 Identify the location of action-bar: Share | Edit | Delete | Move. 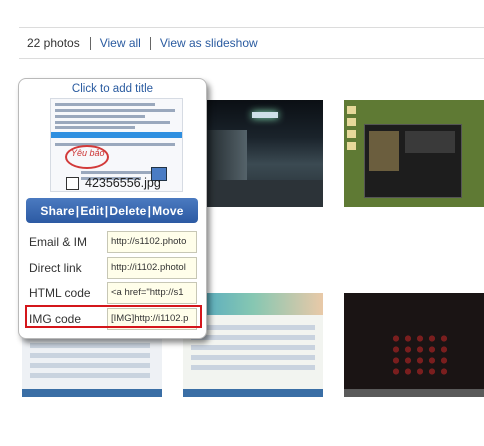
(112, 210).